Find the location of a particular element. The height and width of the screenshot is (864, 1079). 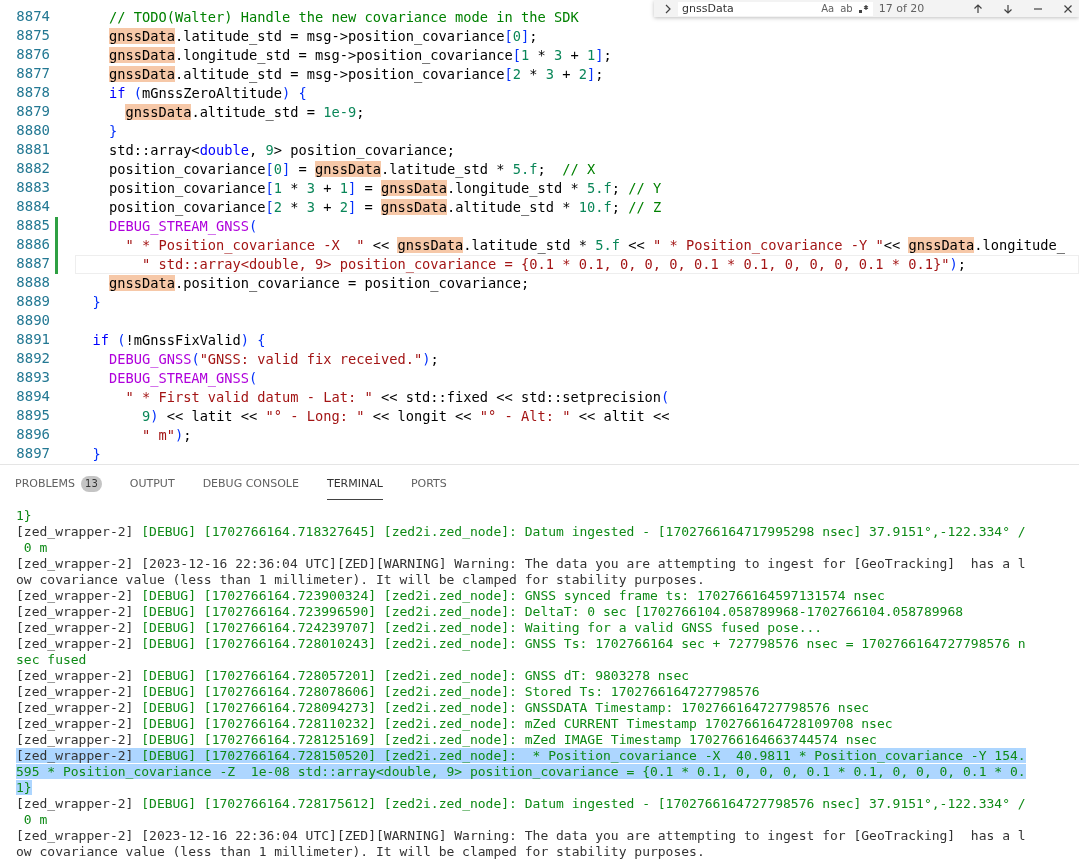

line-number: 8884 is located at coordinates (32, 207).